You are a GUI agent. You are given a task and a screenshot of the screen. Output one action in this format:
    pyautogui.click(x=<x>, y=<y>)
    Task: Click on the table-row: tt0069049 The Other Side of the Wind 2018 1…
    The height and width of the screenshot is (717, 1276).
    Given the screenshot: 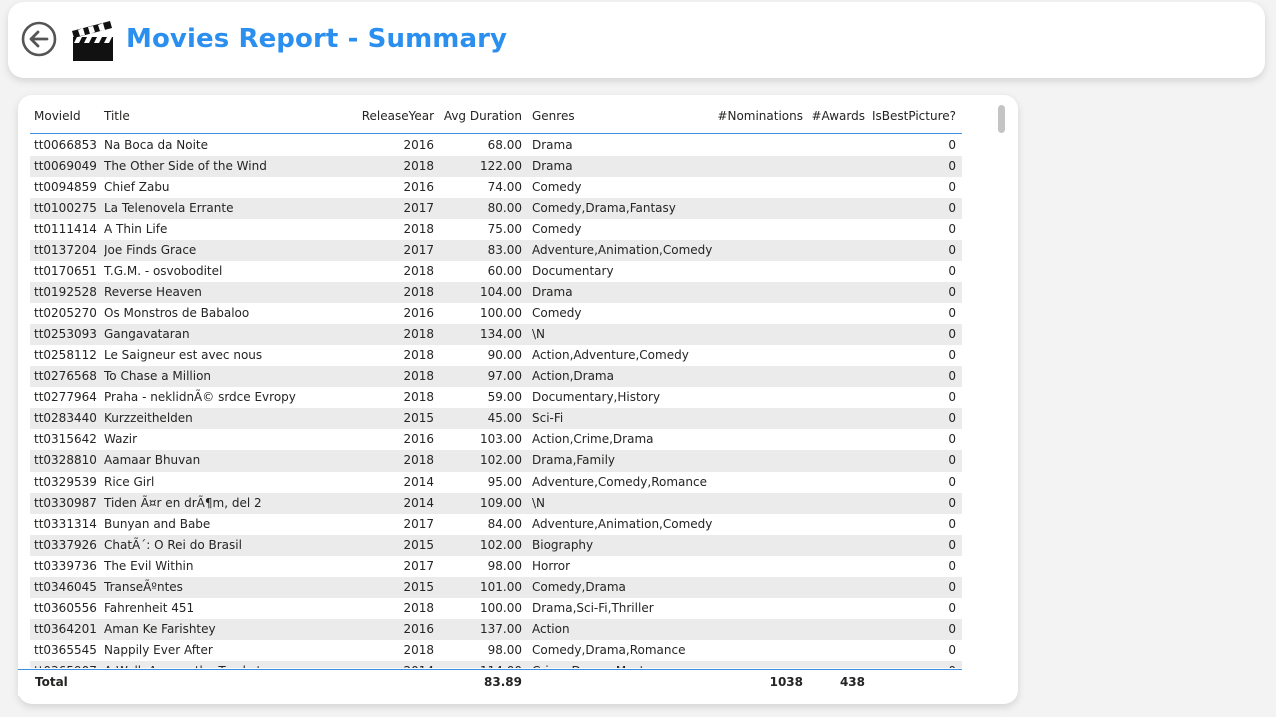 What is the action you would take?
    pyautogui.click(x=496, y=167)
    